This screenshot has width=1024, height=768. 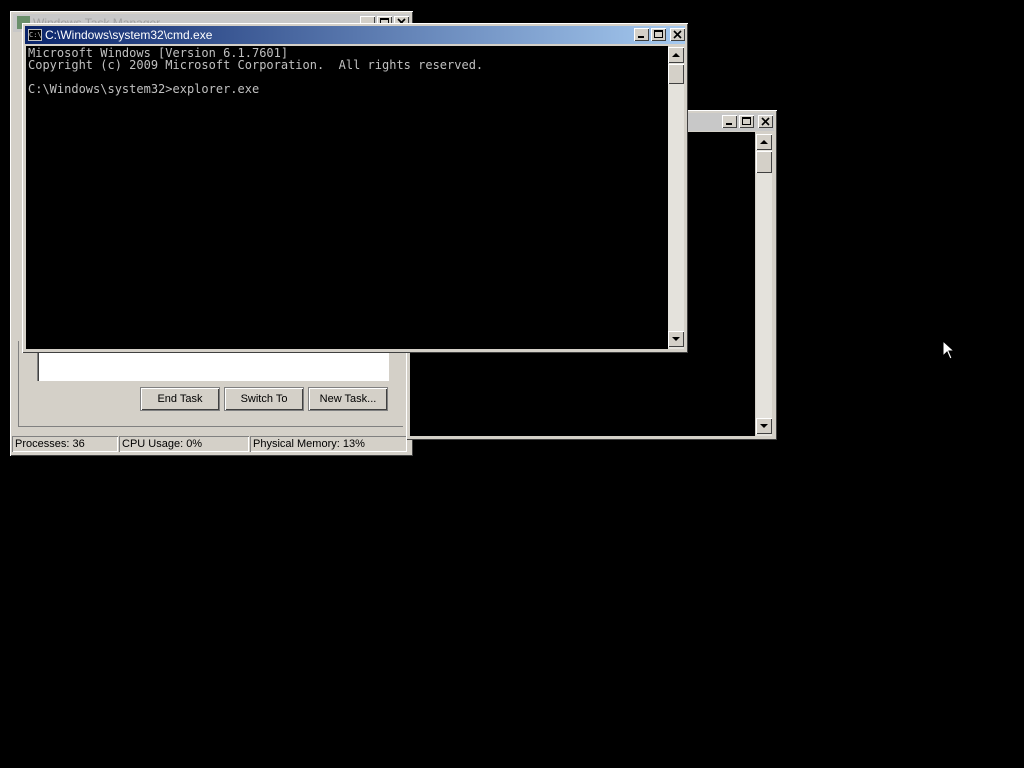 I want to click on status-cpu: CPU Usage: 0%, so click(x=184, y=444).